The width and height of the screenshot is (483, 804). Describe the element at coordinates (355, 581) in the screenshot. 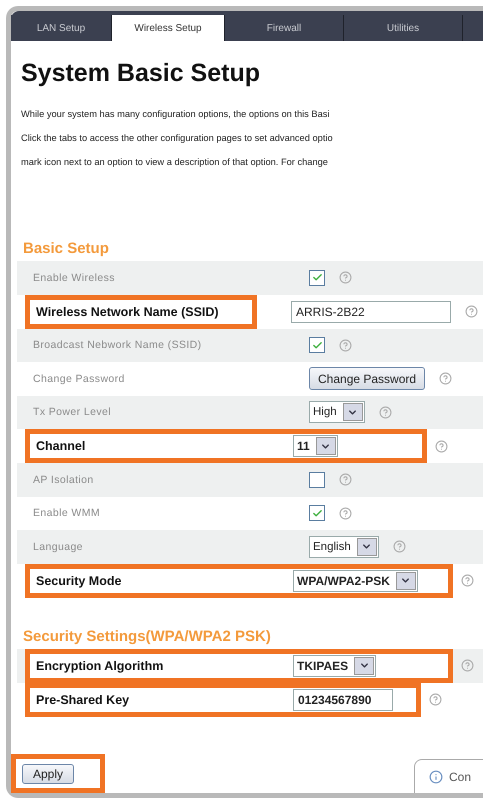

I see `dropdown: WPA/WPA2-PSK` at that location.